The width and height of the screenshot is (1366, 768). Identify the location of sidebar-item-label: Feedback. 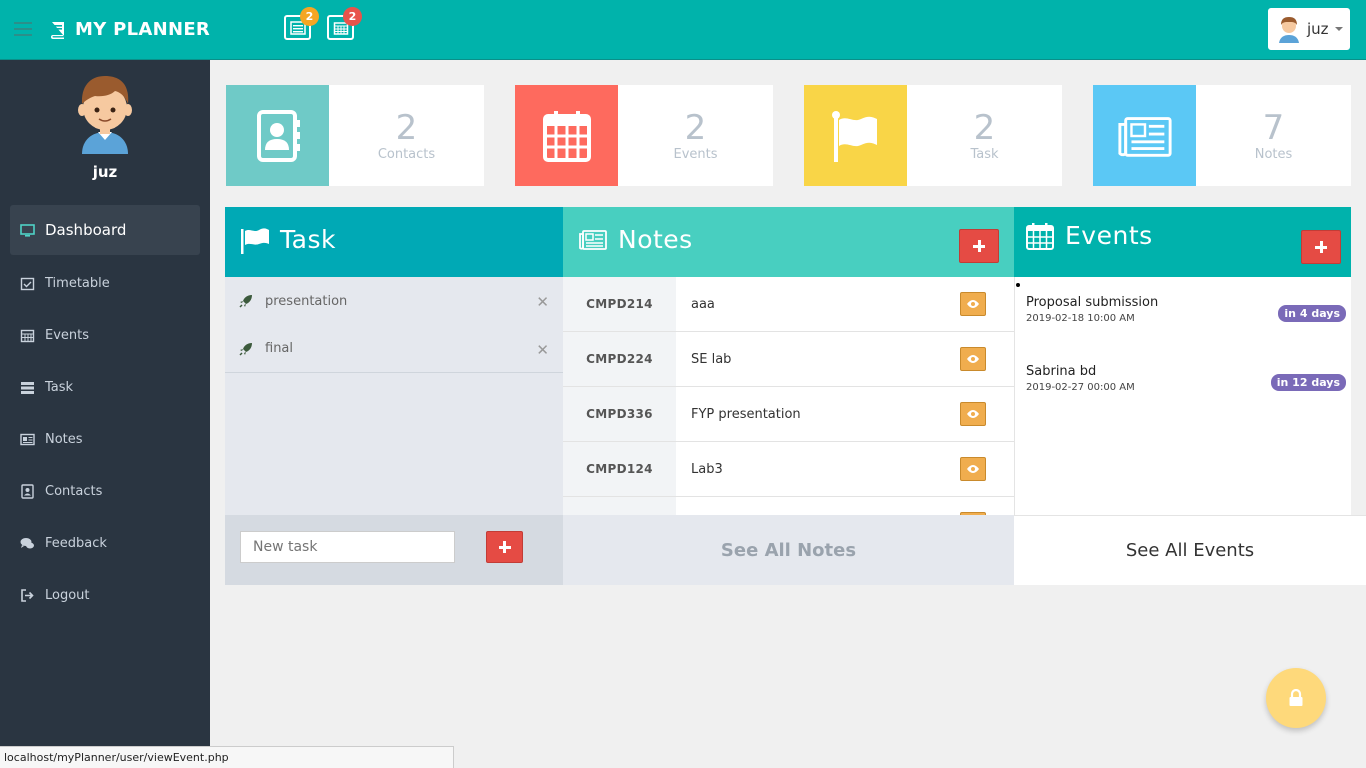
(76, 543).